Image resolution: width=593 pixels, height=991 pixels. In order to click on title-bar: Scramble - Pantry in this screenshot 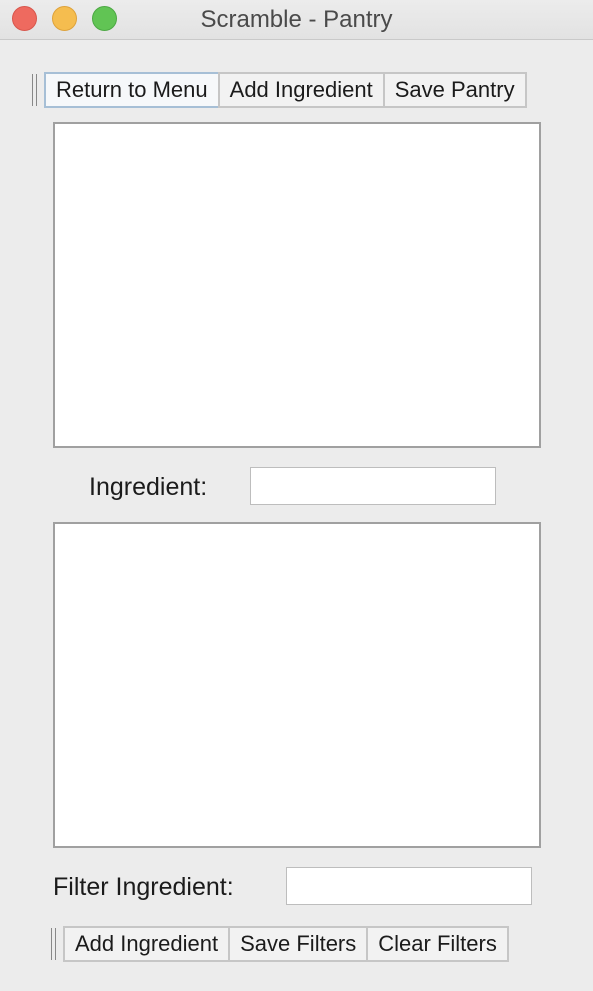, I will do `click(296, 20)`.